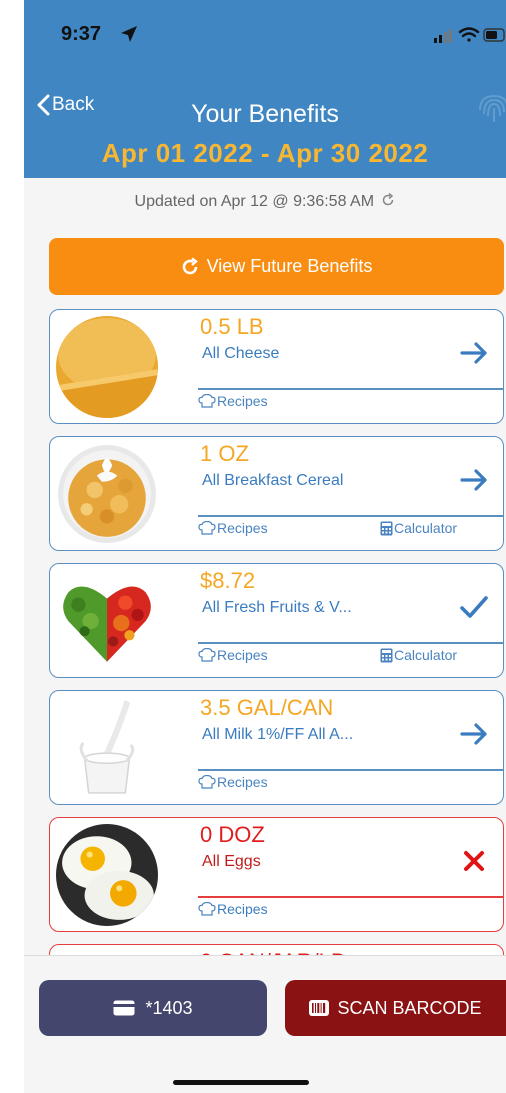 This screenshot has width=506, height=1093. I want to click on wifi-icon, so click(469, 34).